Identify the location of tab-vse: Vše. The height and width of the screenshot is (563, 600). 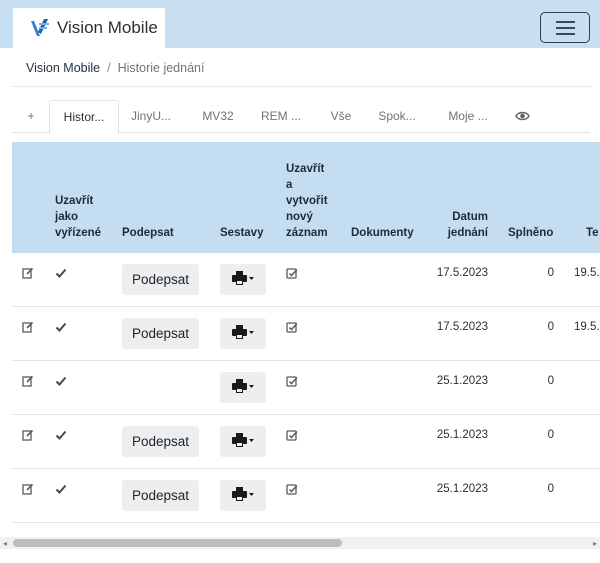
(341, 116).